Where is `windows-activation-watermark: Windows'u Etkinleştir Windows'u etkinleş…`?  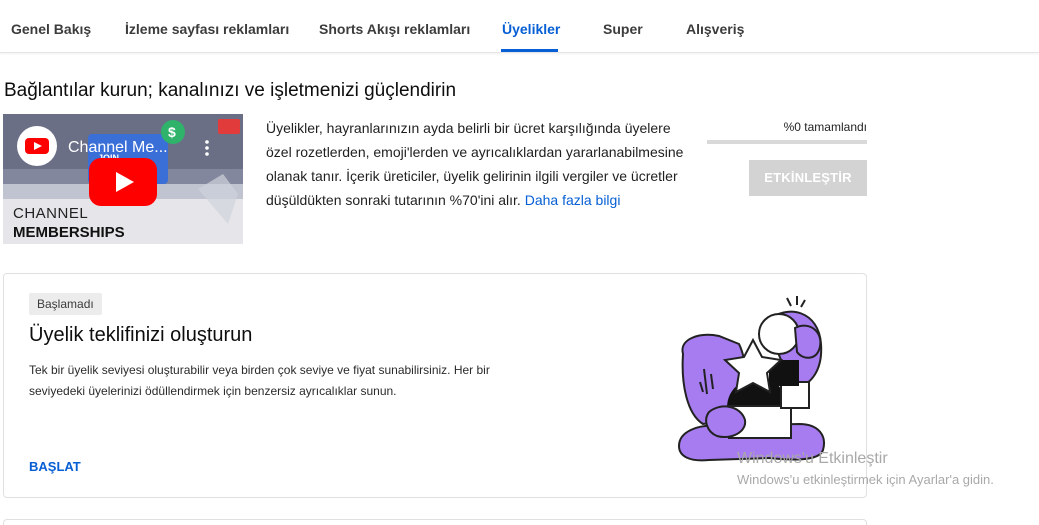 windows-activation-watermark: Windows'u Etkinleştir Windows'u etkinleş… is located at coordinates (865, 468).